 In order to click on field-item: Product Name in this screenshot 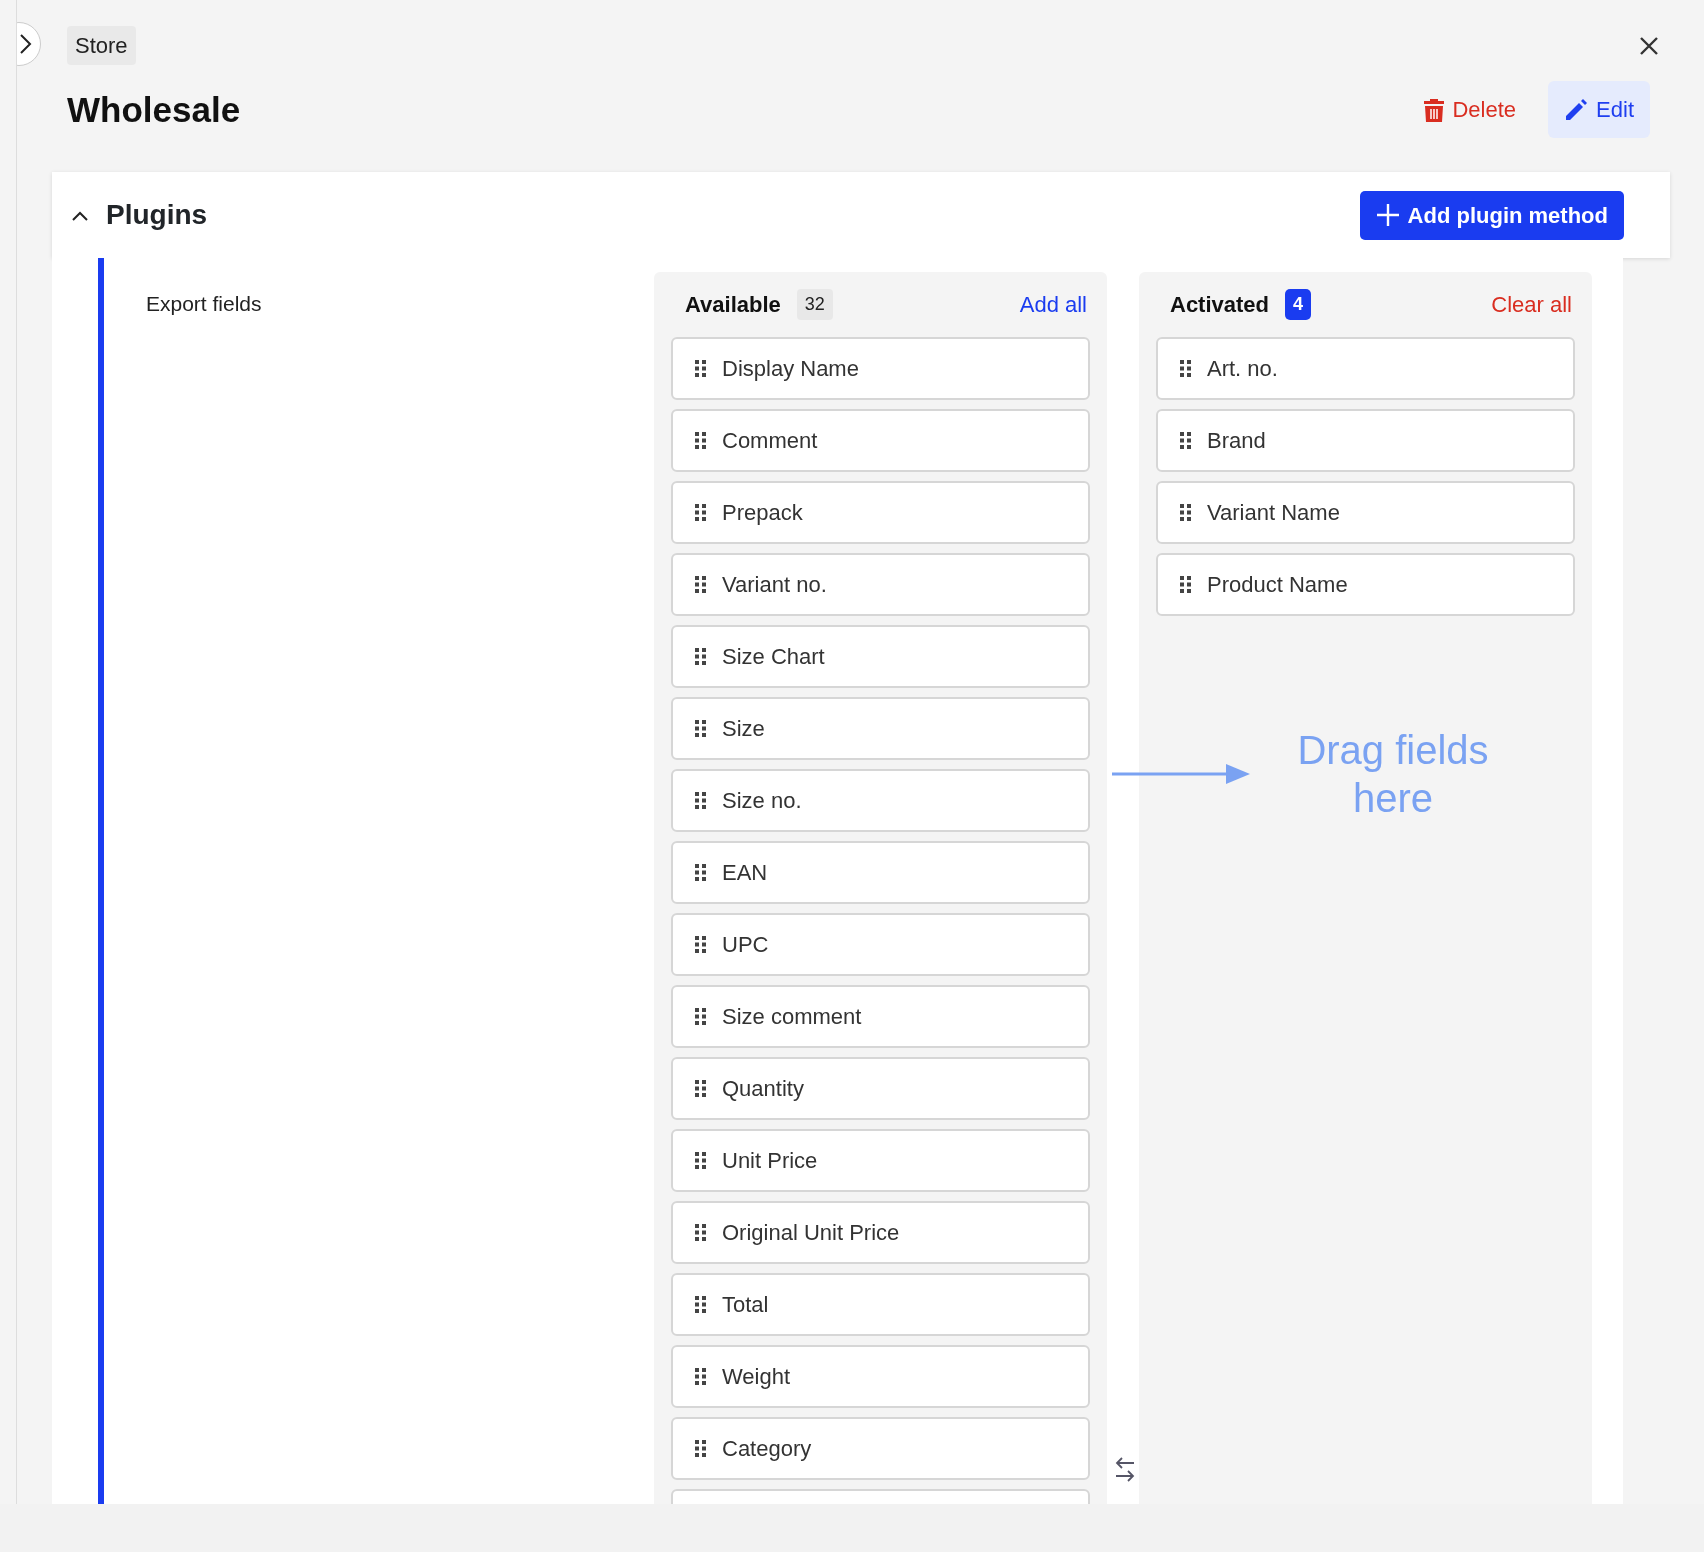, I will do `click(1365, 584)`.